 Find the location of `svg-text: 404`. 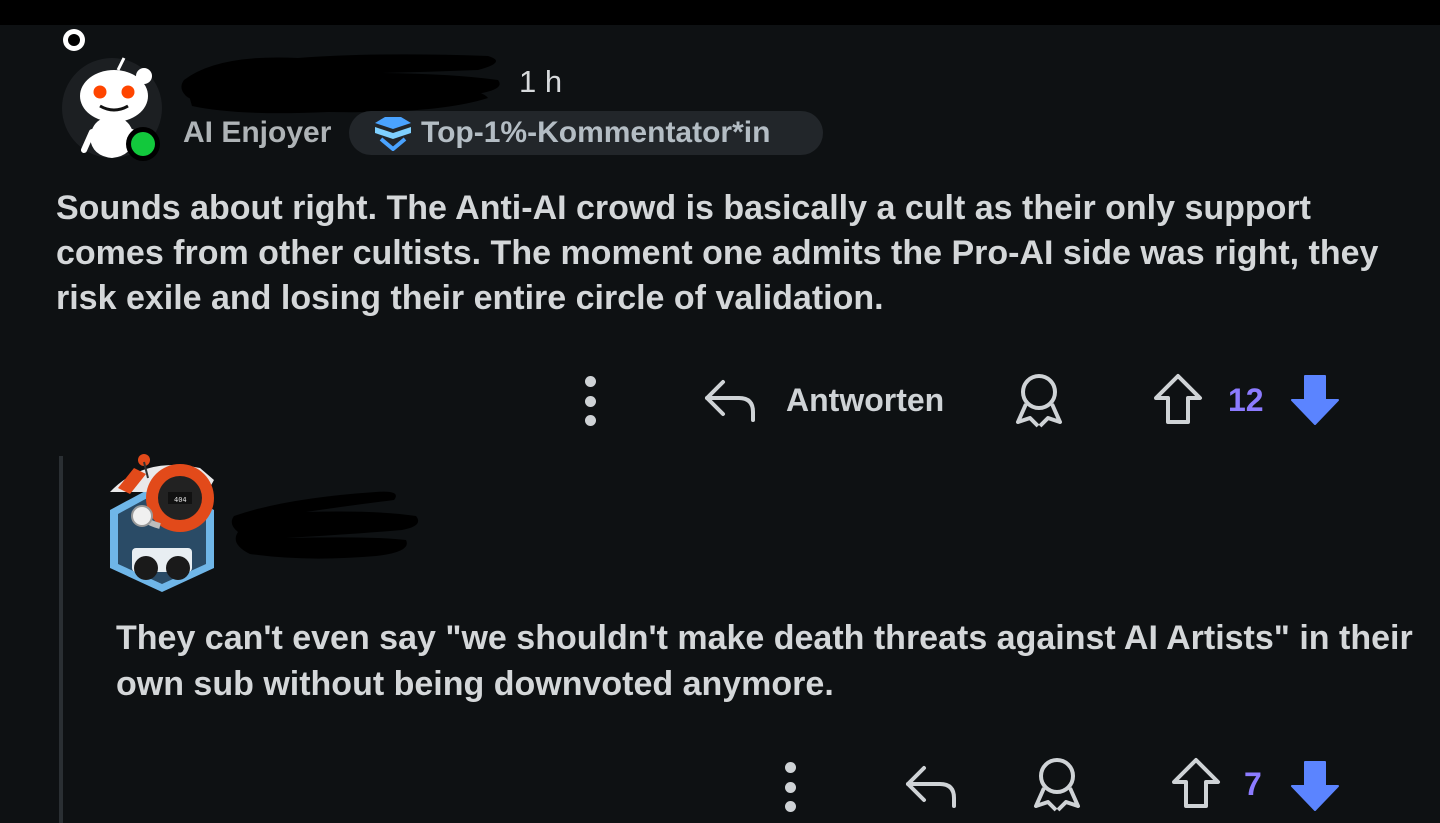

svg-text: 404 is located at coordinates (180, 500).